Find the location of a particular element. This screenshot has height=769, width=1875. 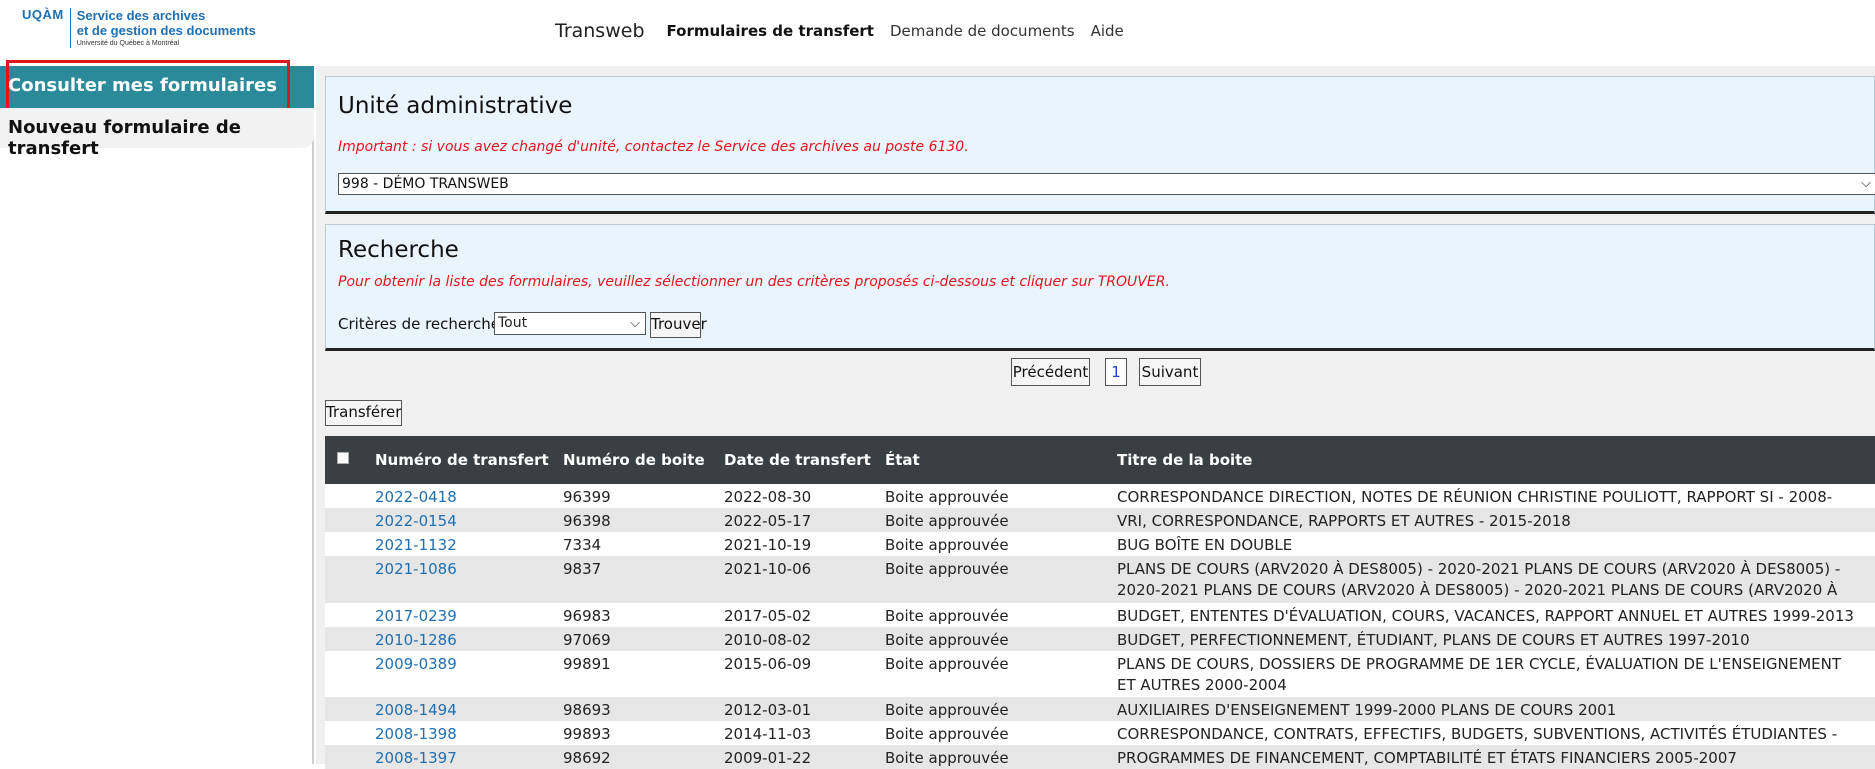

cell-transfer: 2022-0418 is located at coordinates (416, 497).